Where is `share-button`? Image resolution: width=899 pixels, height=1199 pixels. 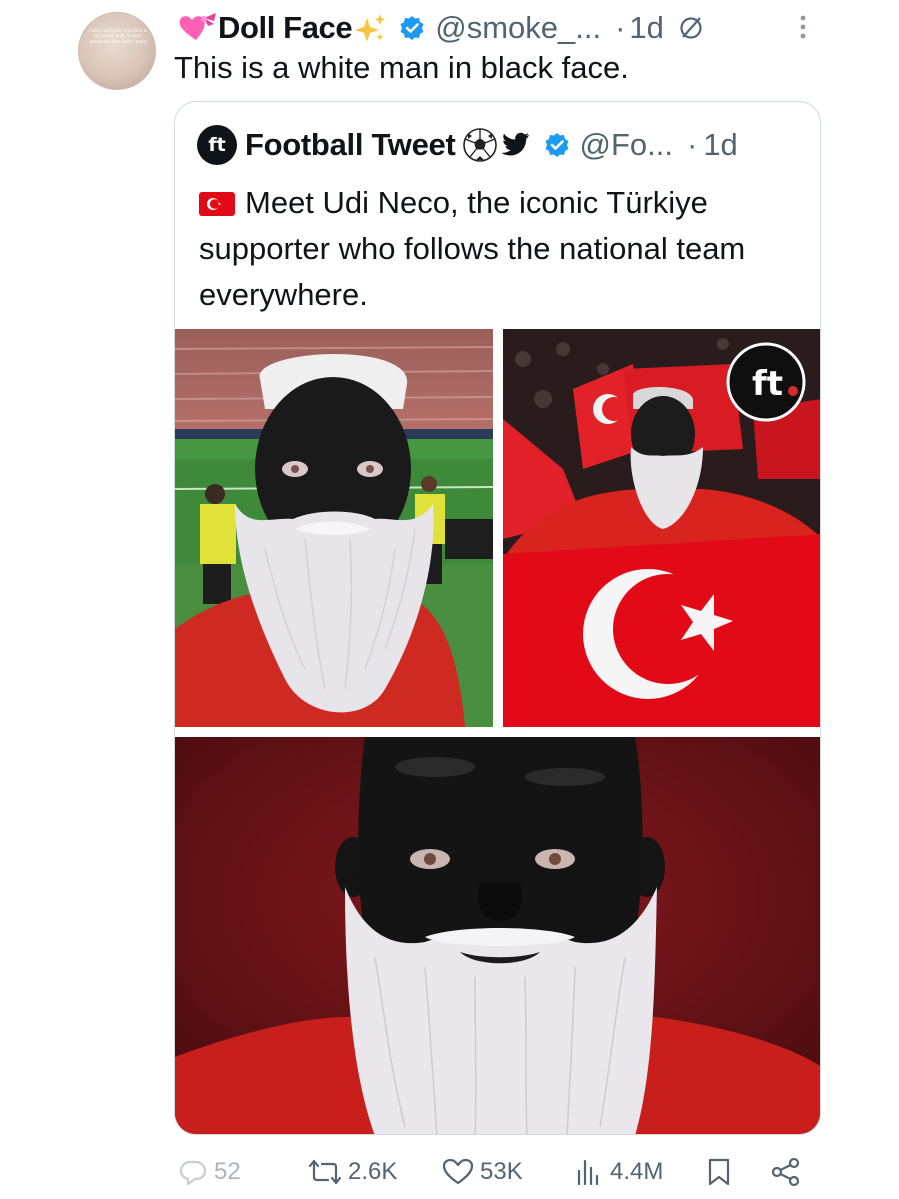
share-button is located at coordinates (786, 1172).